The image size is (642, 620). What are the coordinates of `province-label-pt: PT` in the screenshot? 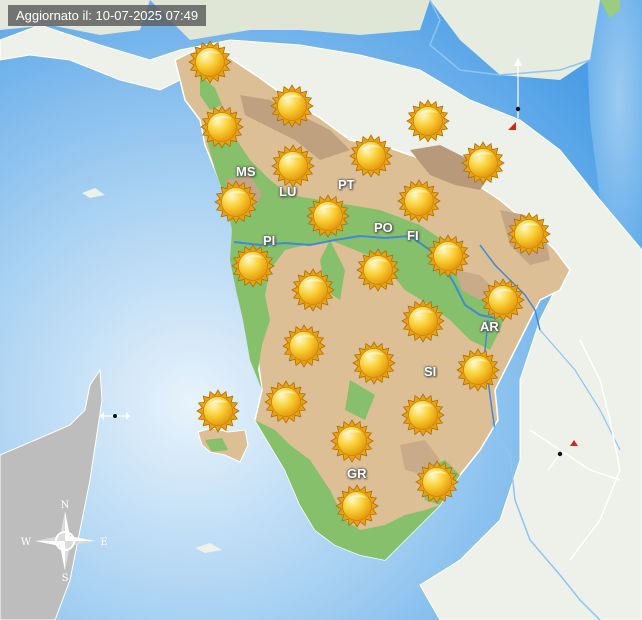 It's located at (346, 184).